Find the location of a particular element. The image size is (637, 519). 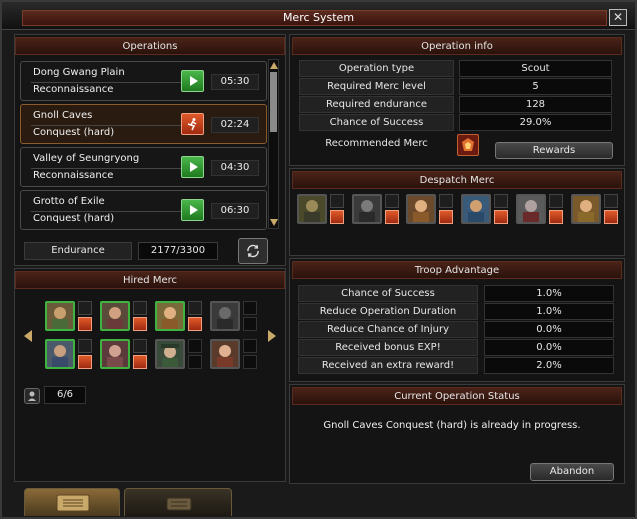

advantage-label: Reduce Operation Duration is located at coordinates (388, 311).